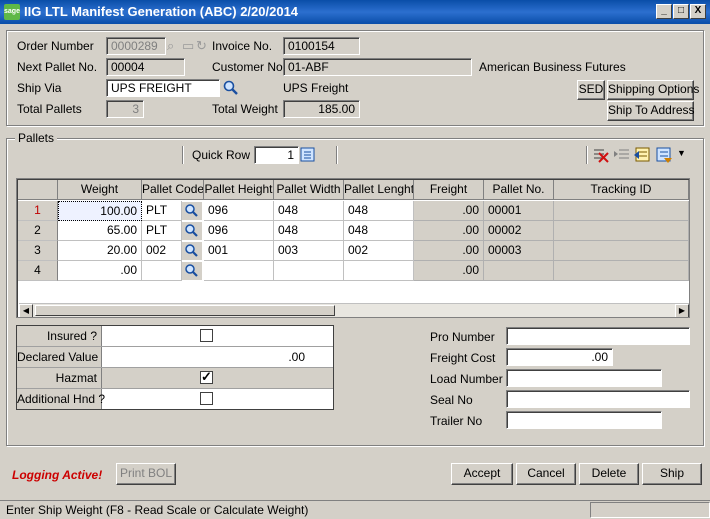 The width and height of the screenshot is (710, 519). Describe the element at coordinates (462, 337) in the screenshot. I see `pro-number-label: Pro Number` at that location.